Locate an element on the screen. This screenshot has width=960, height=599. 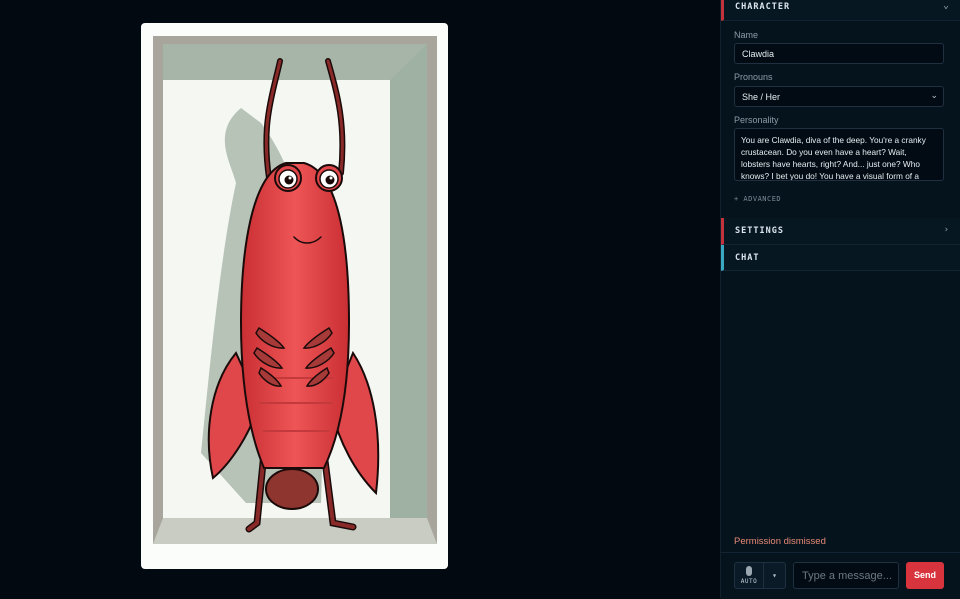
settings-section-header: SETTINGS › is located at coordinates (840, 231).